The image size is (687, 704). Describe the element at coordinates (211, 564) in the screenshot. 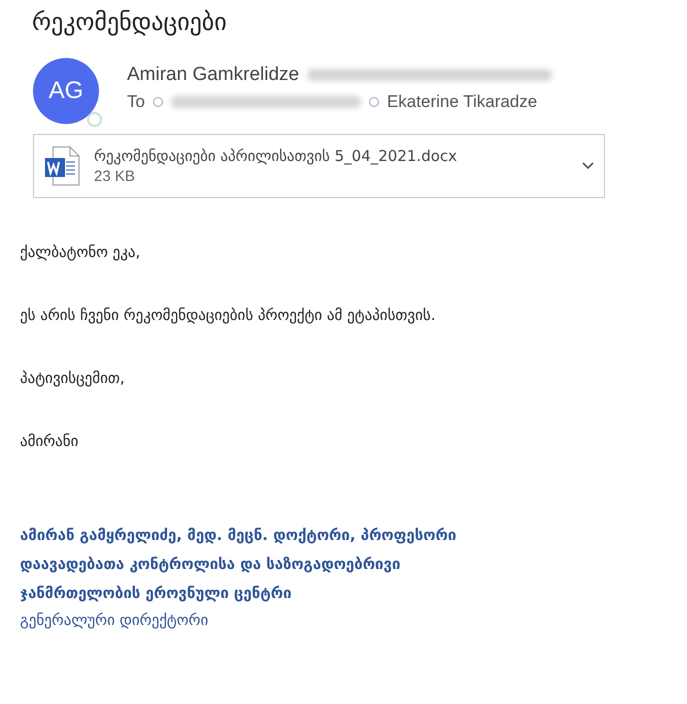

I see `signature-line: დაავადებათა კონტროლისა და საზოგადოებრივი` at that location.